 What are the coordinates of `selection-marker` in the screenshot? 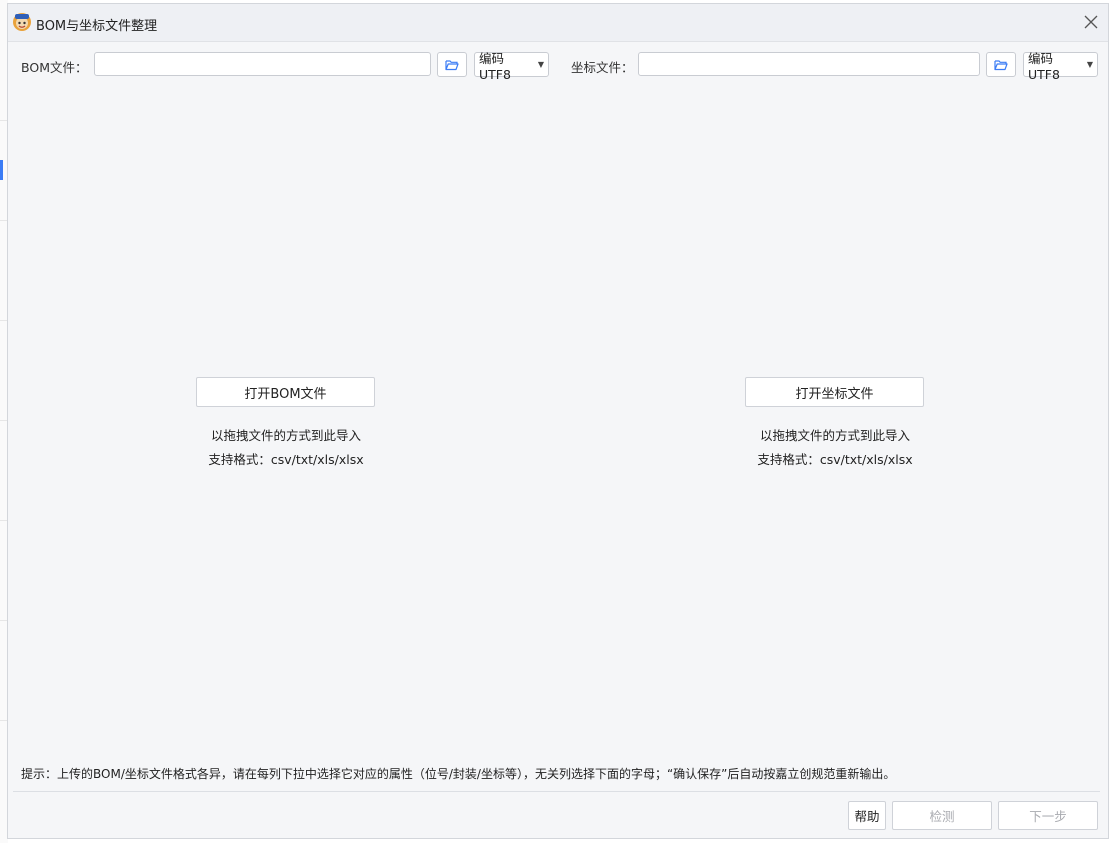 It's located at (1, 170).